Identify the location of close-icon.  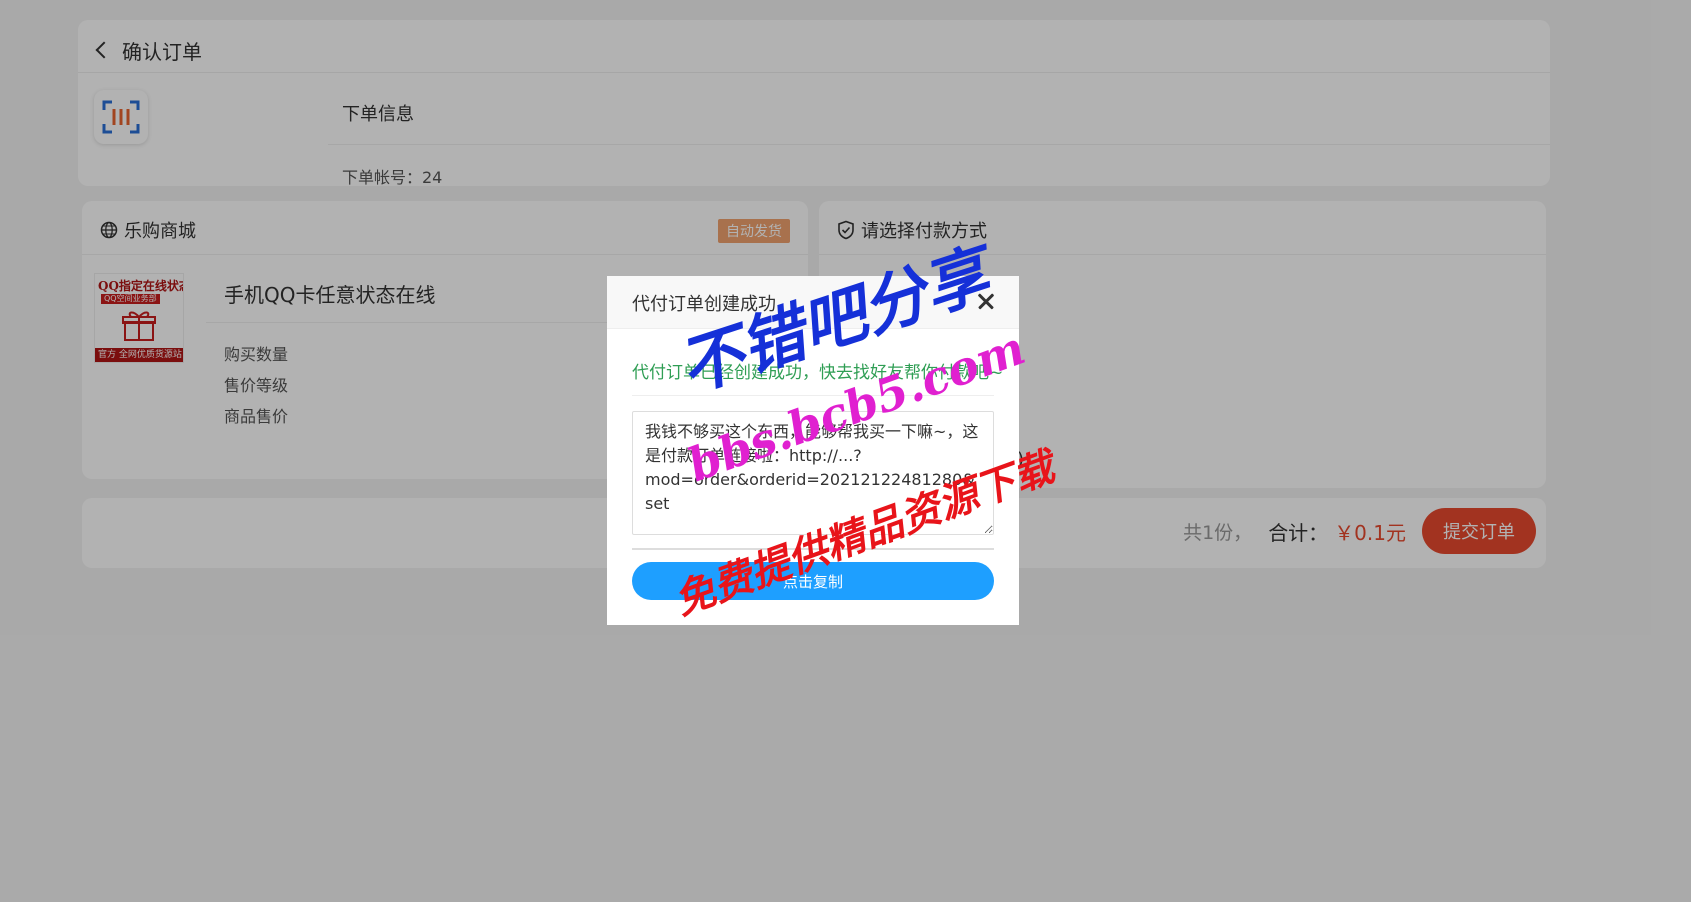
(986, 301).